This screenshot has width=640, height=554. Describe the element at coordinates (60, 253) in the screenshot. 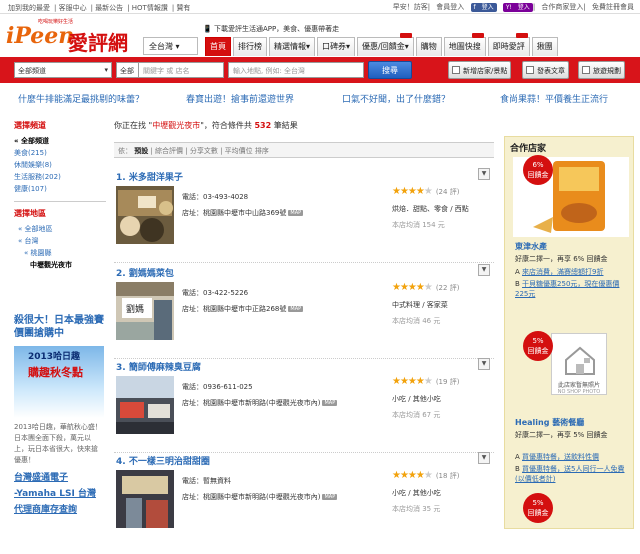

I see `region-filter-taoyuan: « 桃園縣` at that location.